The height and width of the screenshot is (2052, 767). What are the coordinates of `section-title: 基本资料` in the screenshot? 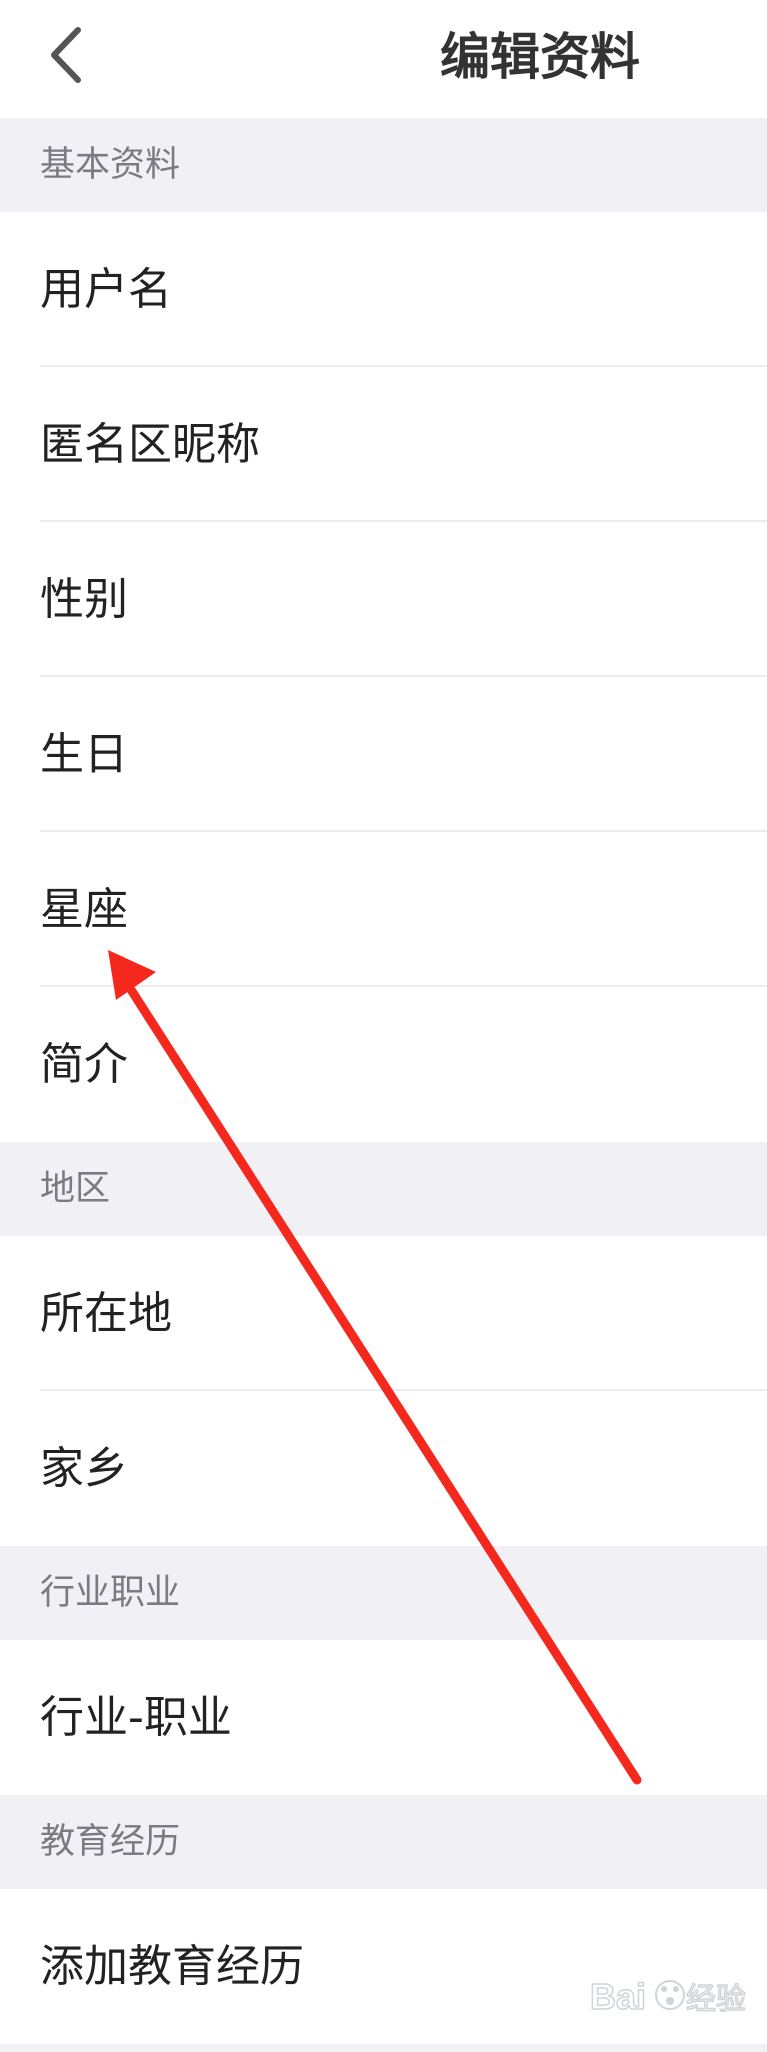 It's located at (110, 165).